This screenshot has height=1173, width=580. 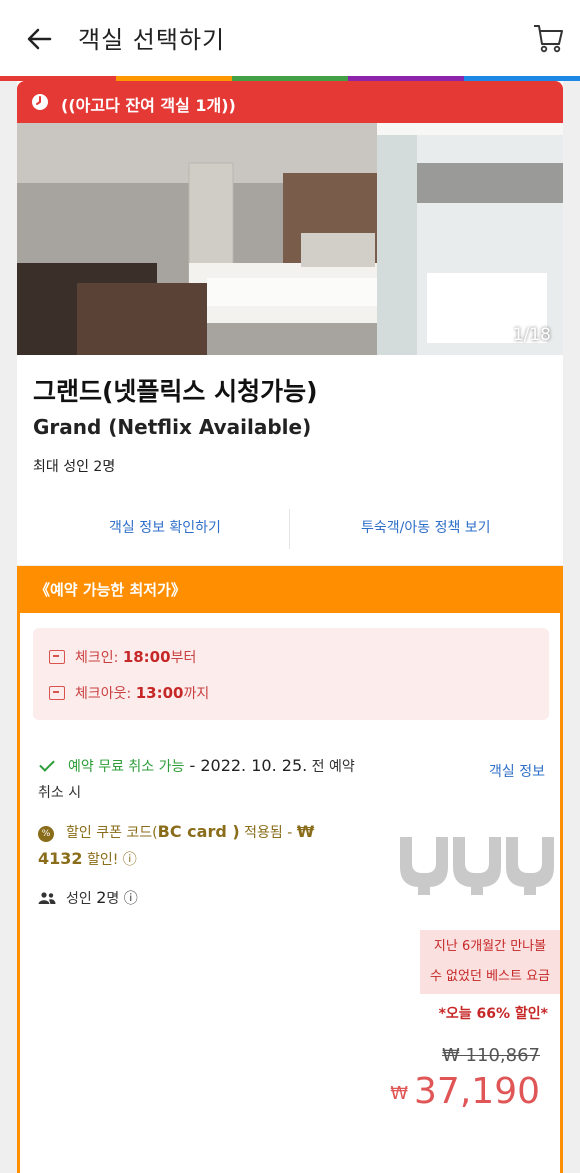 I want to click on app-header: 객실 선택하기, so click(x=290, y=38).